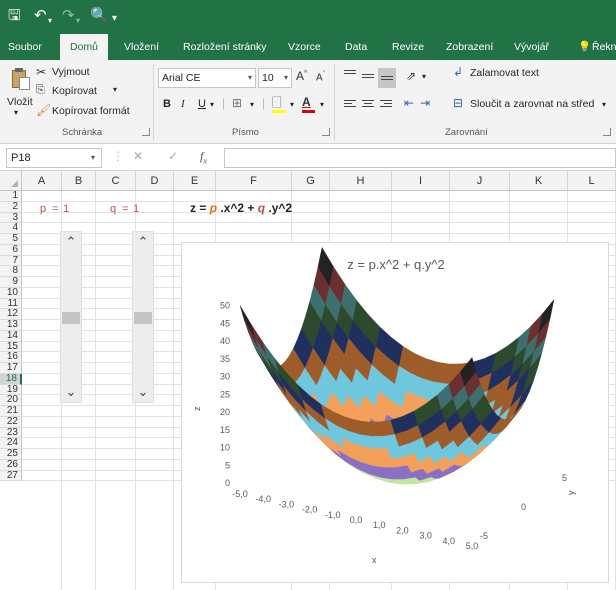 The width and height of the screenshot is (616, 590). What do you see at coordinates (212, 104) in the screenshot?
I see `underline-dropdown-icon: ▾` at bounding box center [212, 104].